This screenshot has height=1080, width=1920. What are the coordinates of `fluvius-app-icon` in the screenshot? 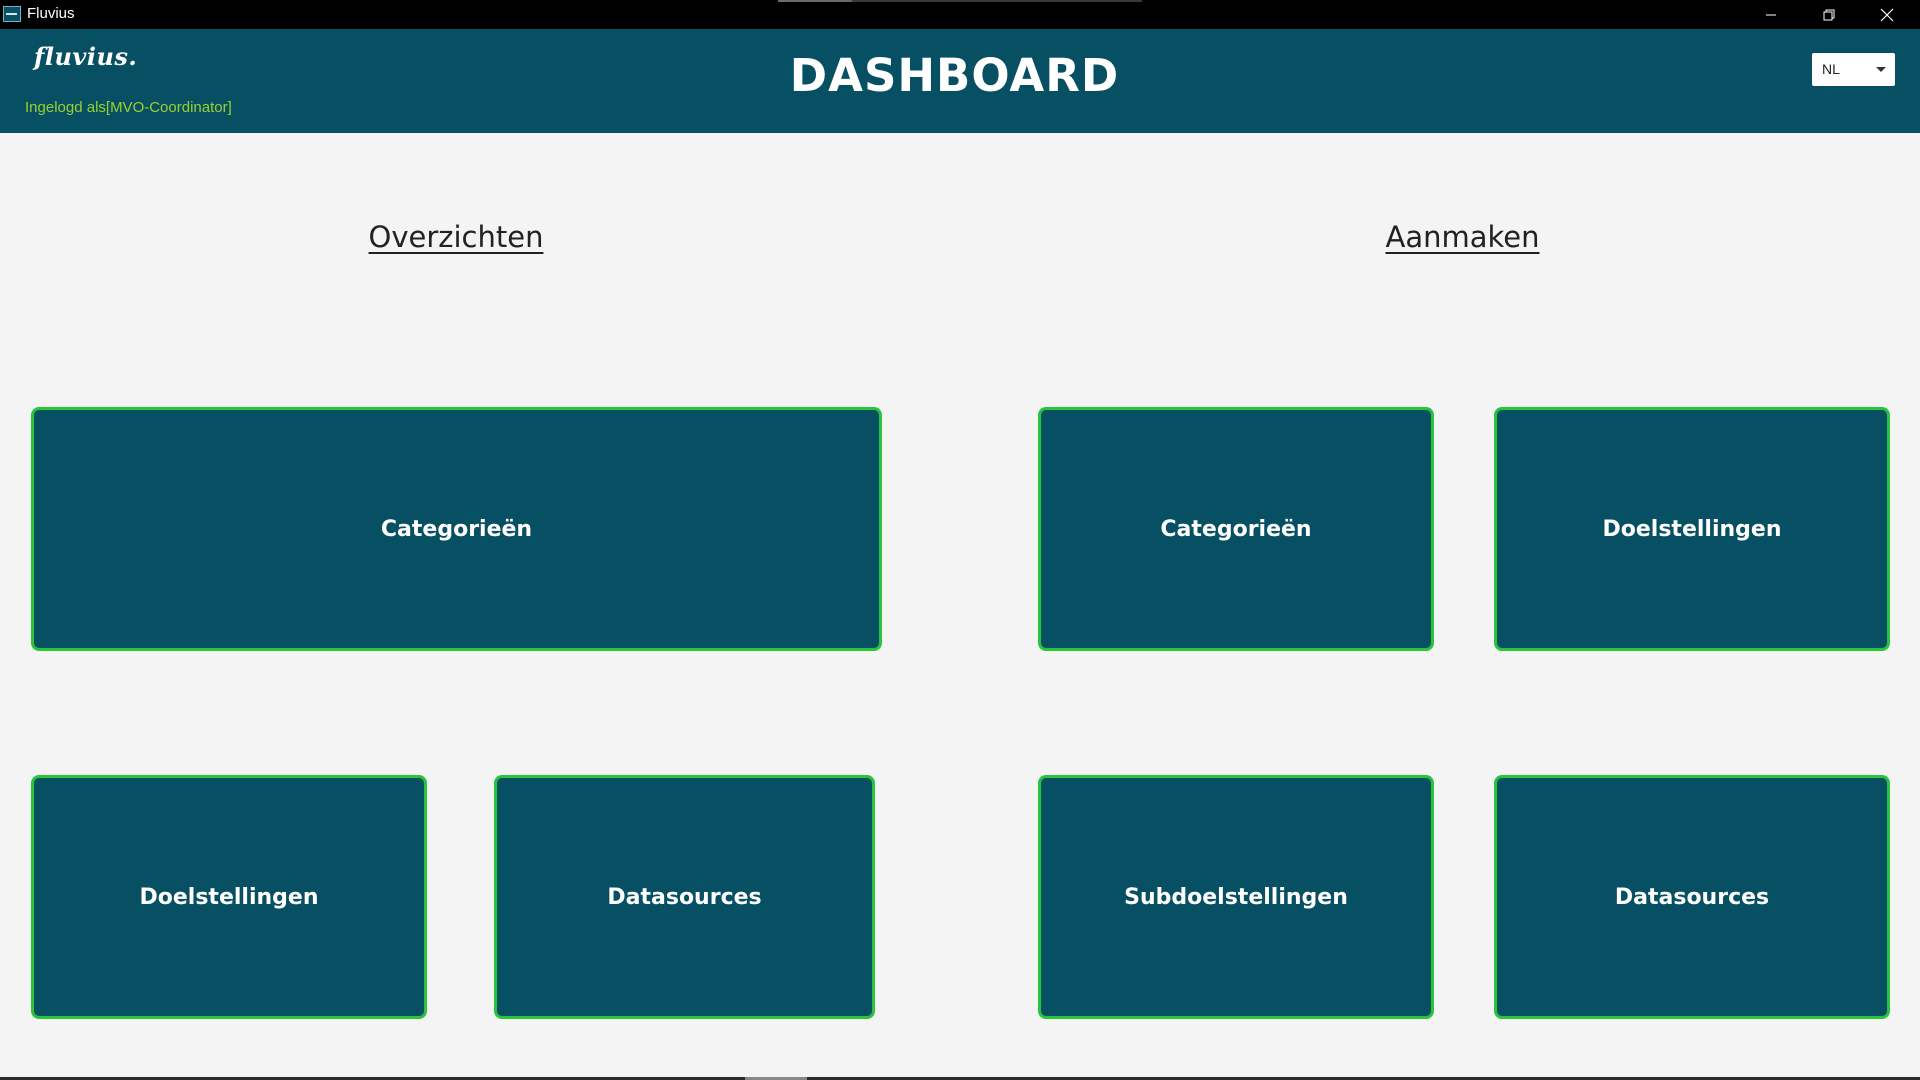 It's located at (12, 14).